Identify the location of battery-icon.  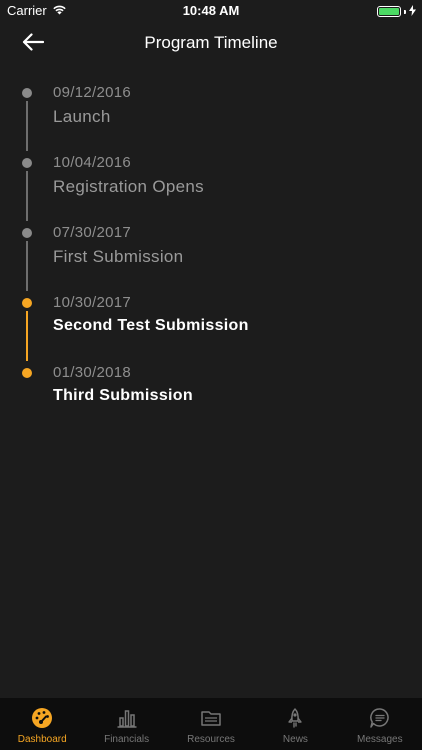
(389, 11).